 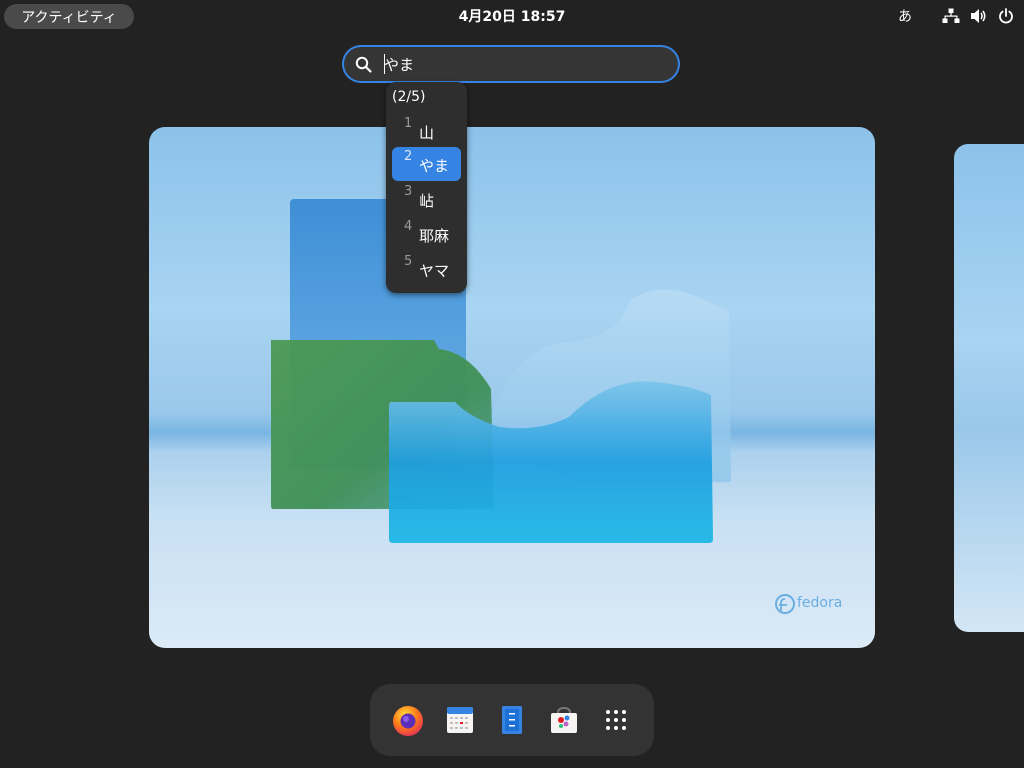 What do you see at coordinates (511, 64) in the screenshot?
I see `search-input: やま` at bounding box center [511, 64].